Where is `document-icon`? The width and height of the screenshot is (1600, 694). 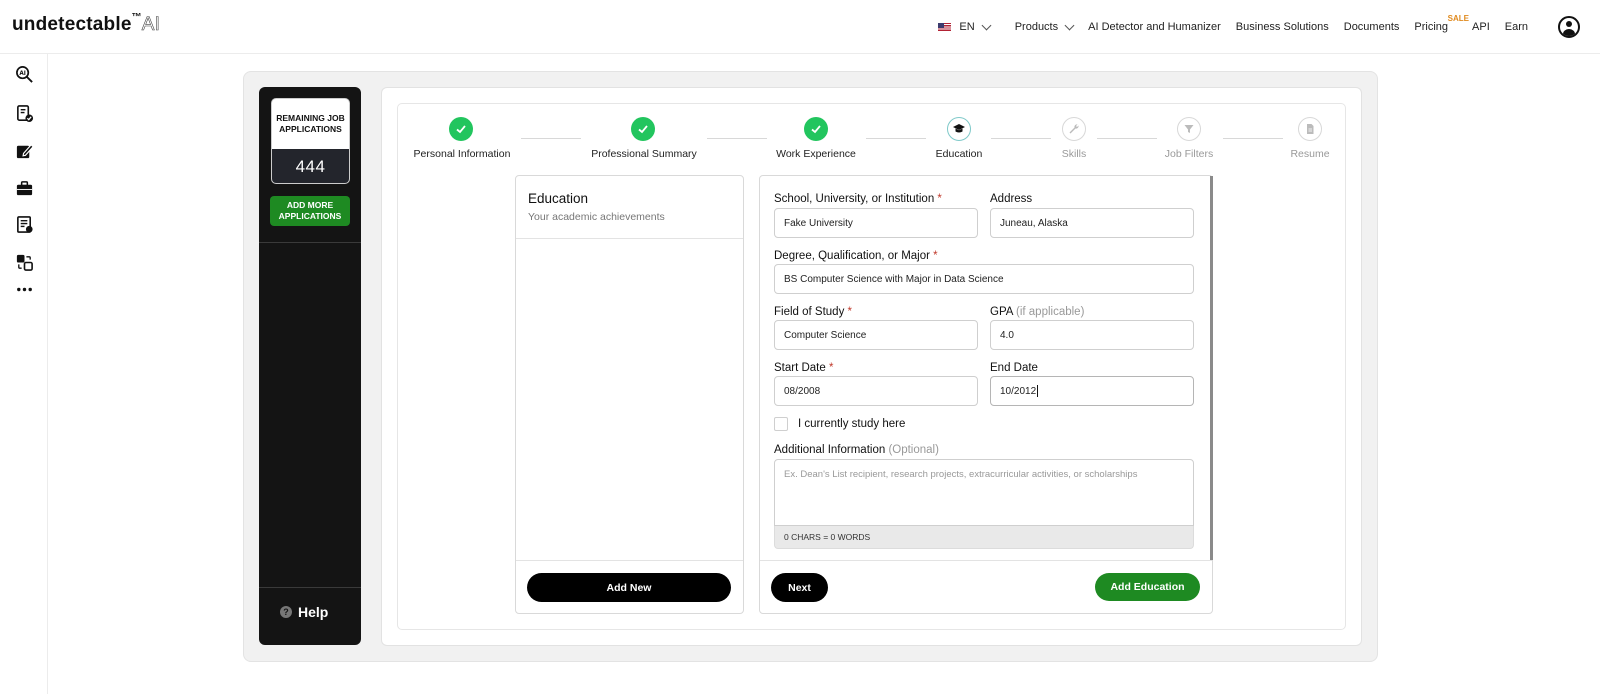 document-icon is located at coordinates (1310, 129).